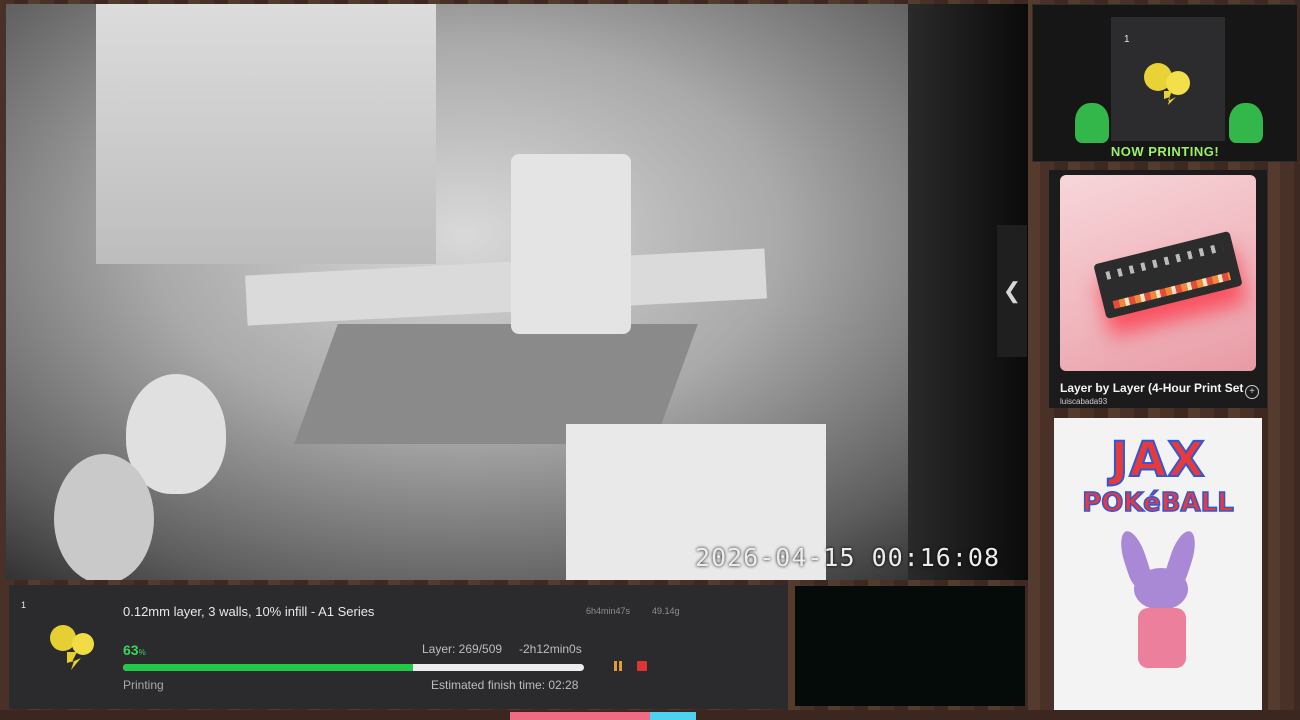 The width and height of the screenshot is (1300, 720). Describe the element at coordinates (462, 649) in the screenshot. I see `layer-count: Layer: 269/509` at that location.